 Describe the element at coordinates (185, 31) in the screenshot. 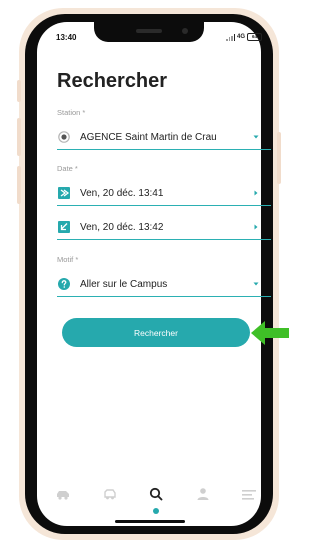

I see `front-camera` at that location.